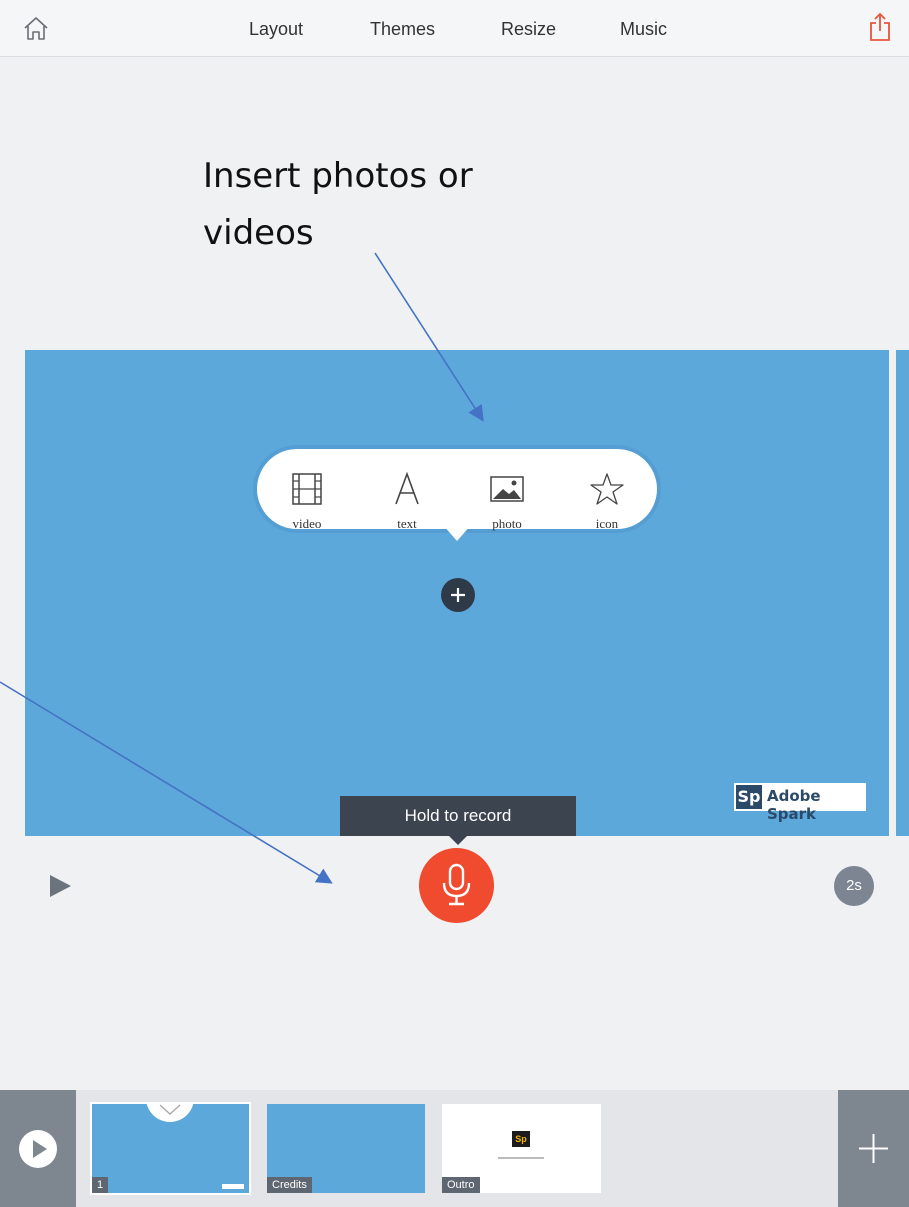 This screenshot has width=909, height=1207. What do you see at coordinates (413, 205) in the screenshot?
I see `annotation-text: Insert photos or videos` at bounding box center [413, 205].